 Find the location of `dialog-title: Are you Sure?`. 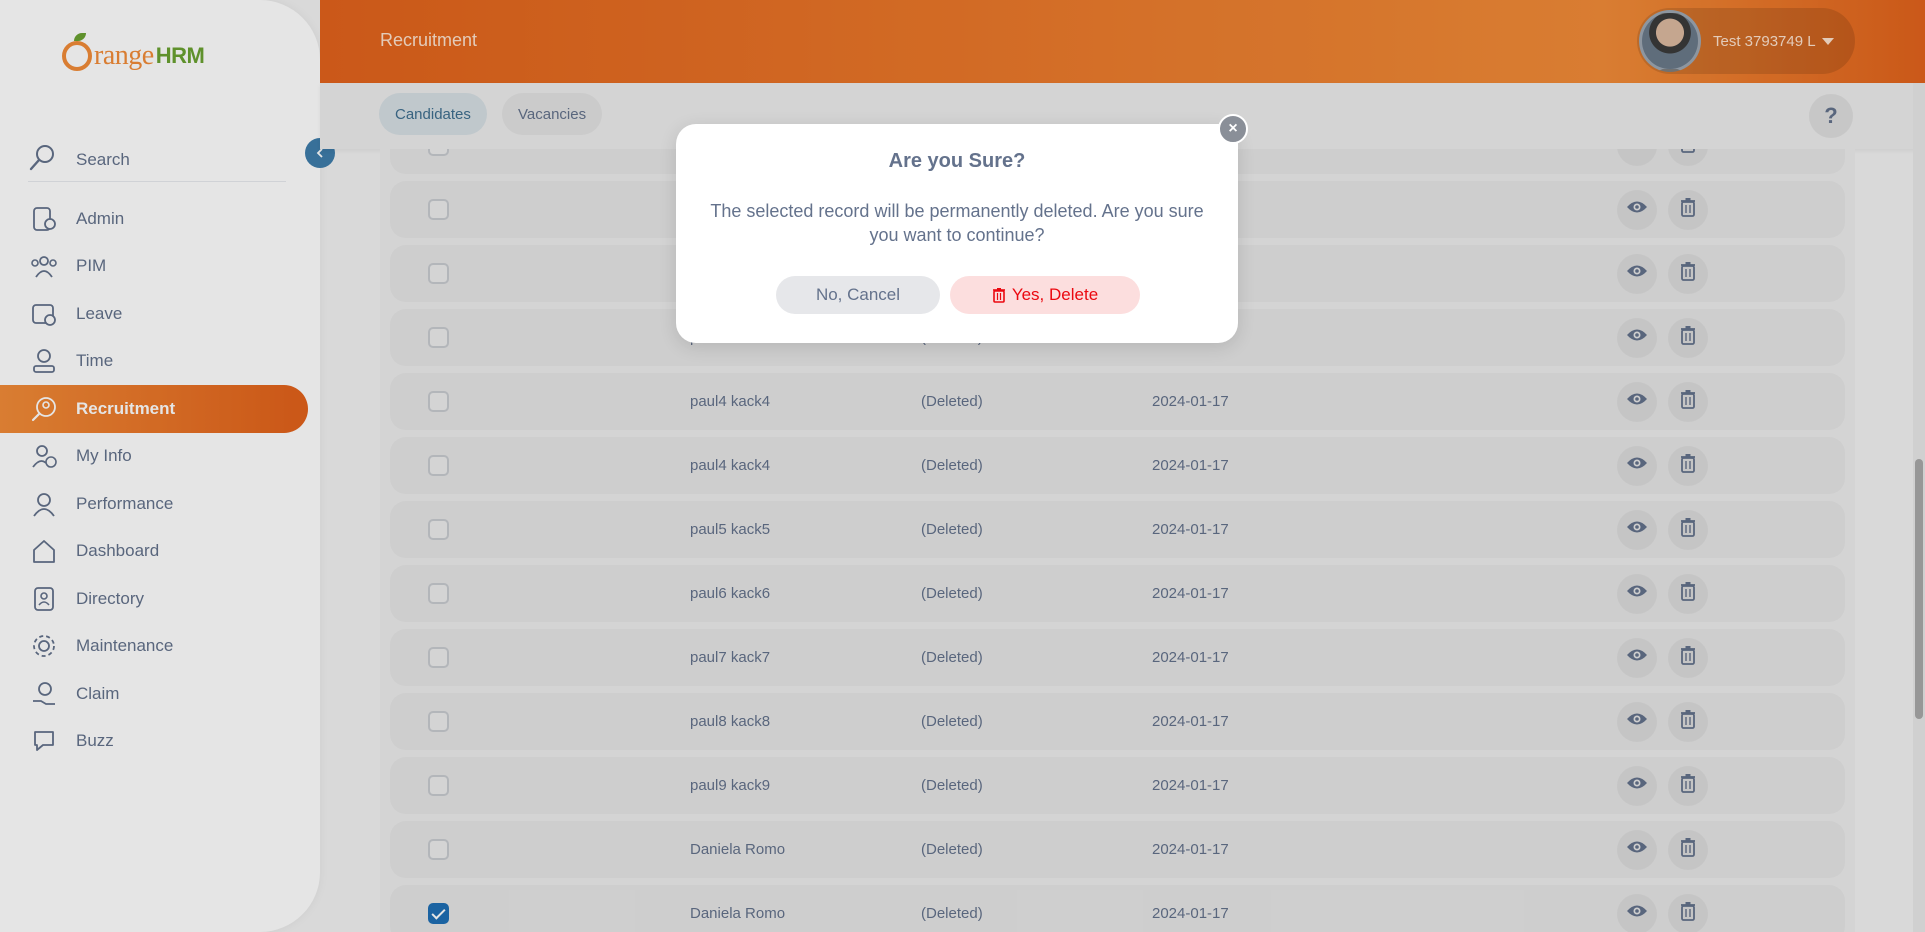

dialog-title: Are you Sure? is located at coordinates (957, 161).